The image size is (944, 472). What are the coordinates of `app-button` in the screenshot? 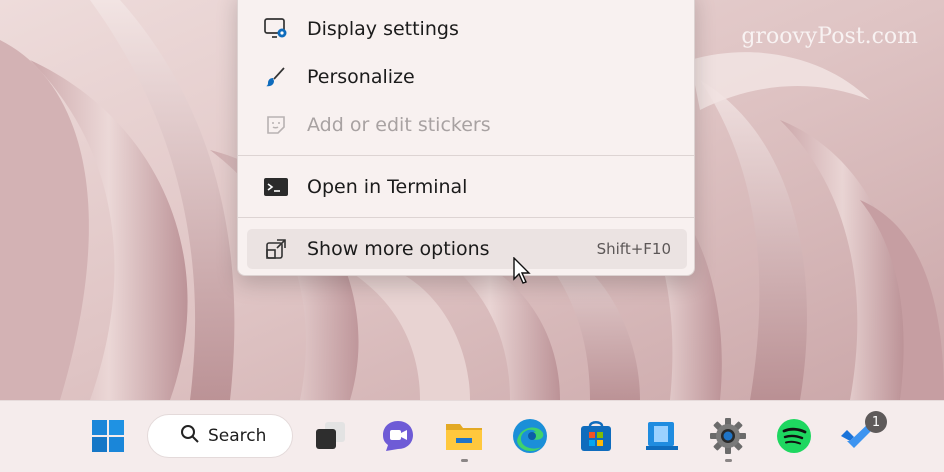 It's located at (662, 436).